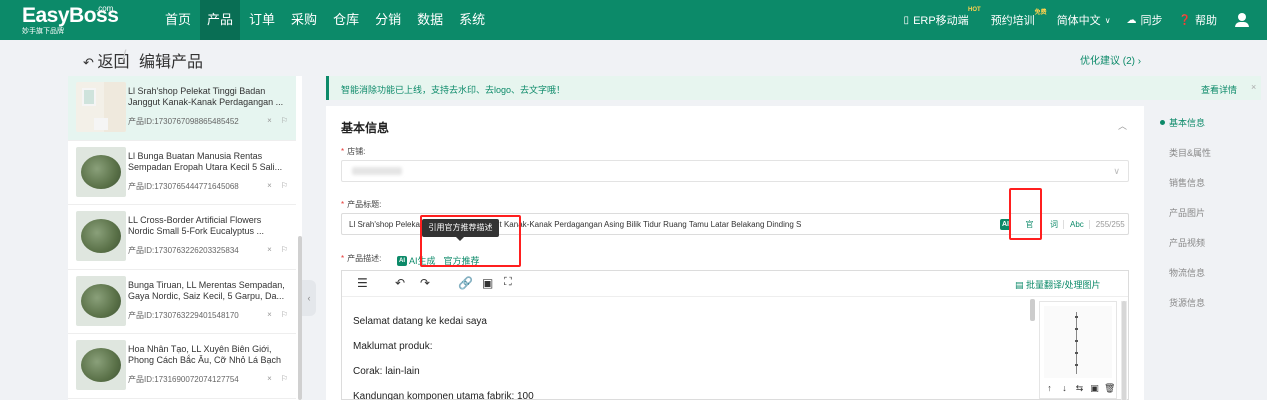  What do you see at coordinates (1107, 20) in the screenshot?
I see `chevron-down-icon: ∨` at bounding box center [1107, 20].